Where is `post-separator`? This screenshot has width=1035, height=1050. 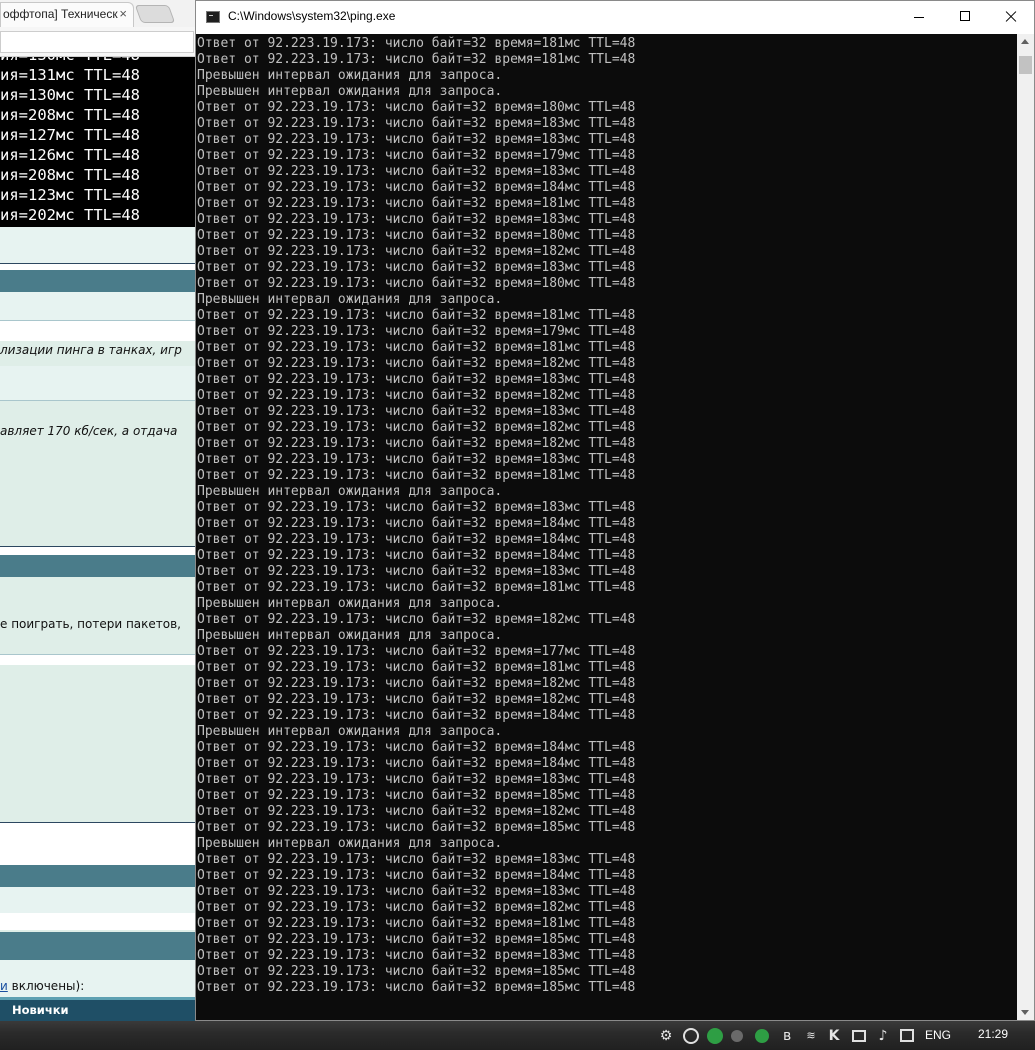 post-separator is located at coordinates (98, 400).